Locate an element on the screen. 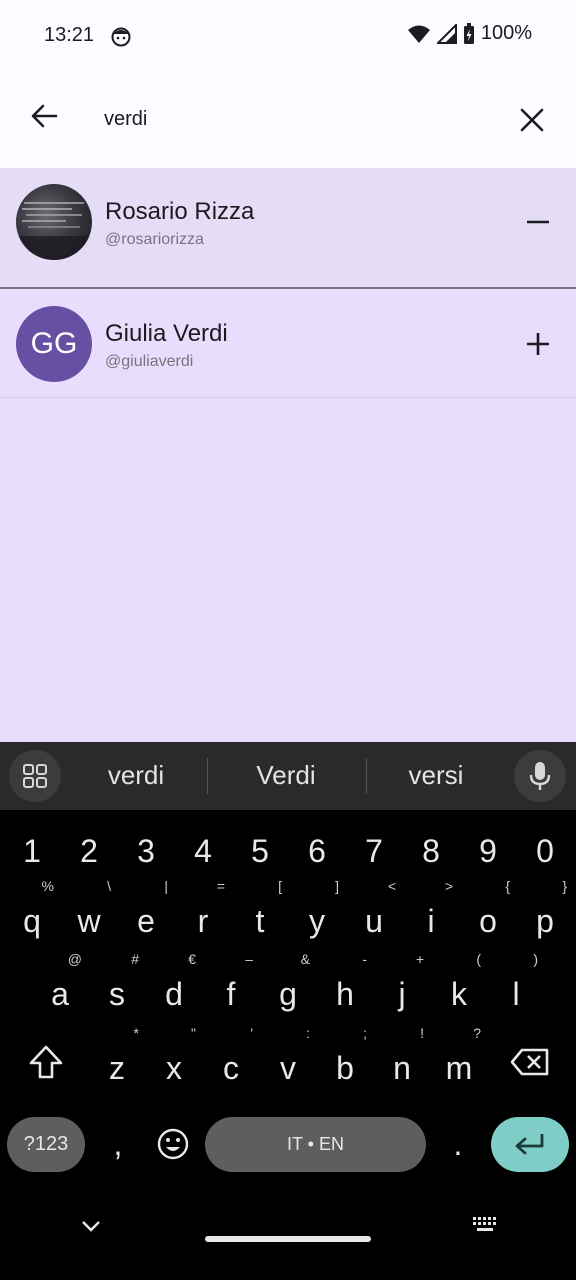 The image size is (576, 1280). key-label: d is located at coordinates (174, 994).